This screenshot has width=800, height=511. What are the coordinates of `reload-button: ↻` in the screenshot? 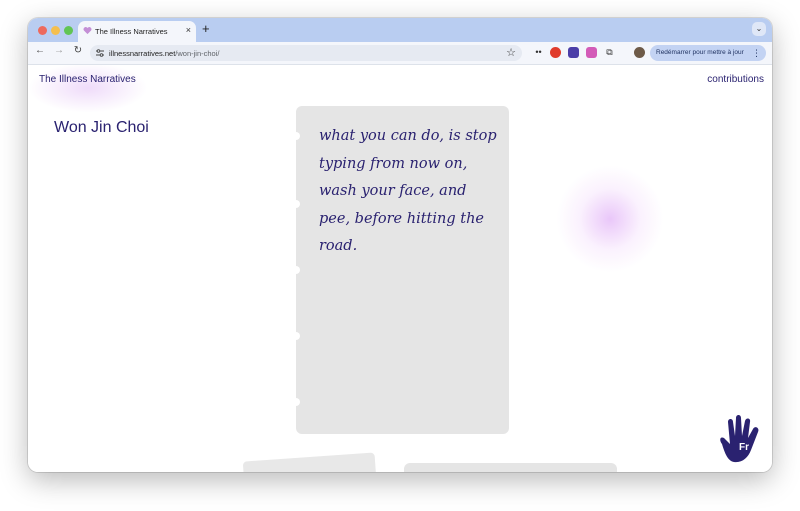 It's located at (78, 50).